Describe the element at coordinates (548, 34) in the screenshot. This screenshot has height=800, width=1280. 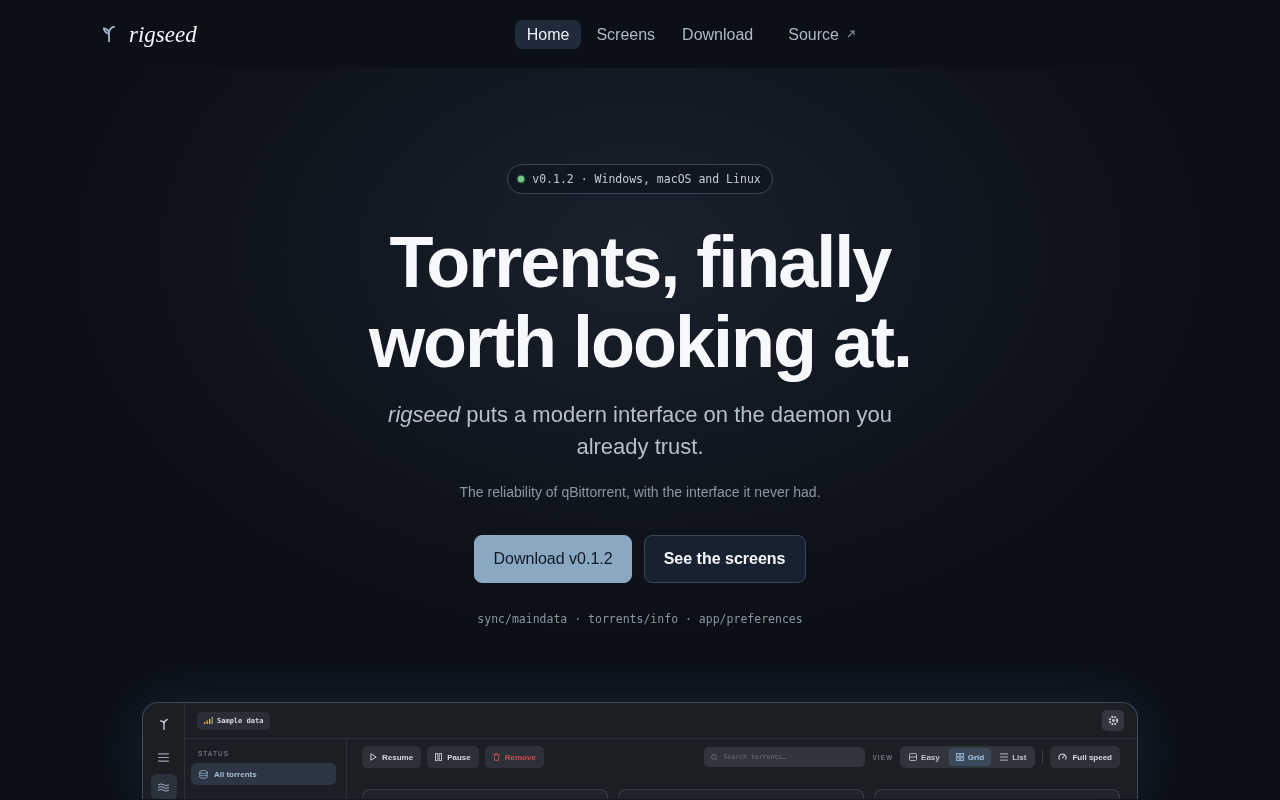
I see `nav-link: Home` at that location.